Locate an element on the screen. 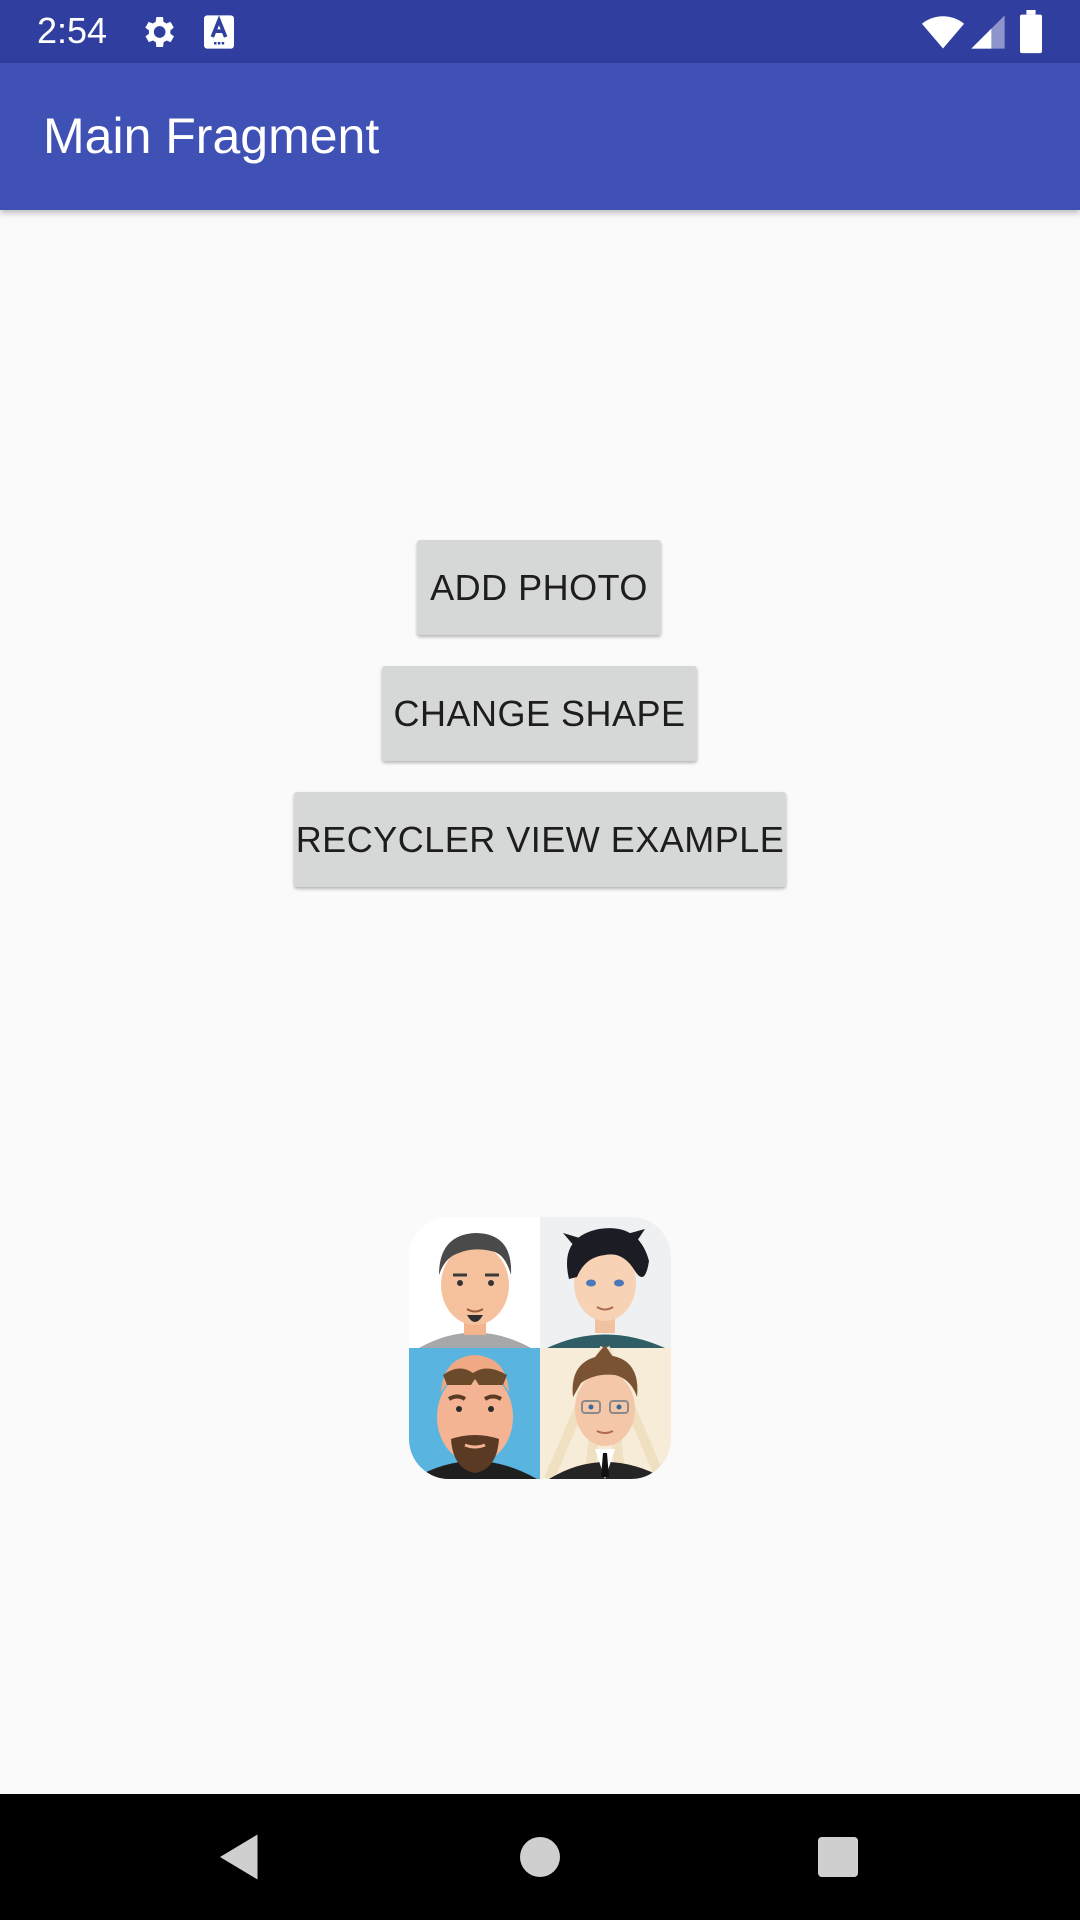 This screenshot has height=1920, width=1080. avatar-man-goatee-tile is located at coordinates (474, 1282).